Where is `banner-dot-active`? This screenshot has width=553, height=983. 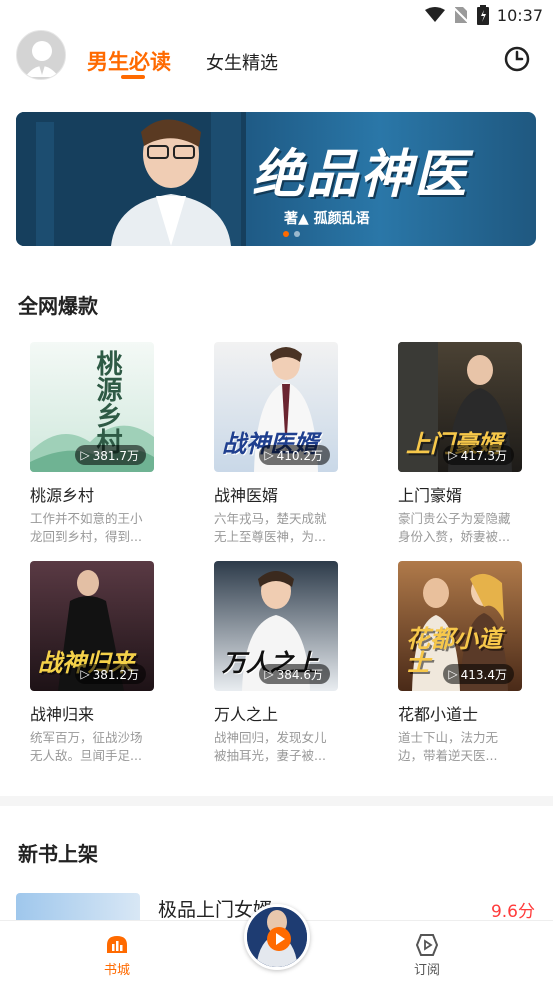 banner-dot-active is located at coordinates (286, 234).